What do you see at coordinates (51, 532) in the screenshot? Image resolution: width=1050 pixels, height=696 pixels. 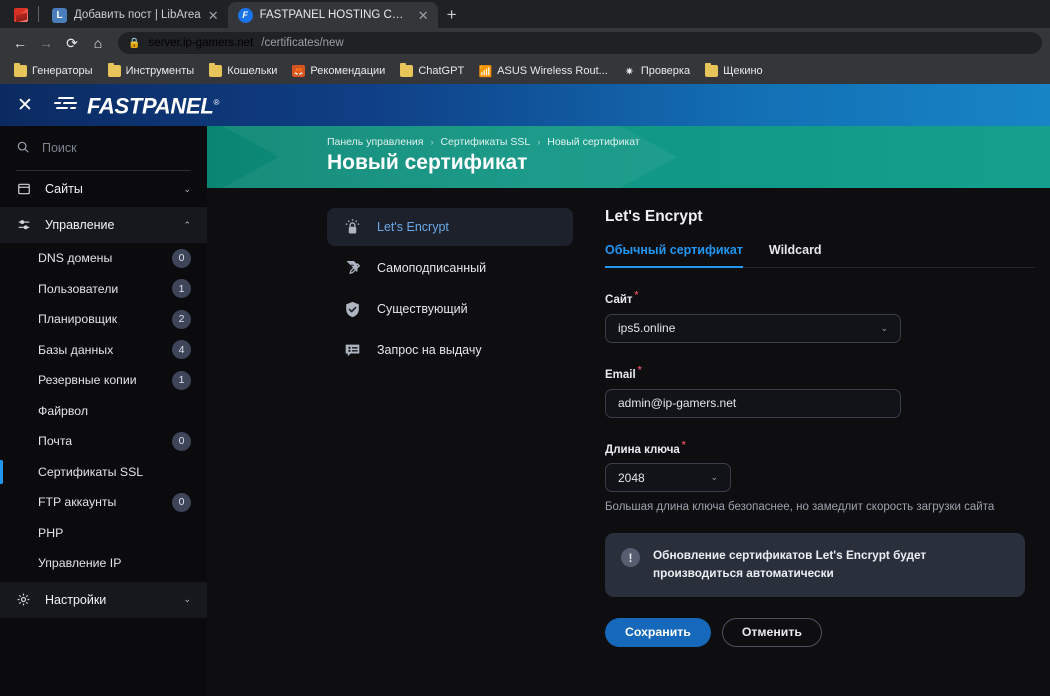 I see `sidebar-item-label: PHP` at bounding box center [51, 532].